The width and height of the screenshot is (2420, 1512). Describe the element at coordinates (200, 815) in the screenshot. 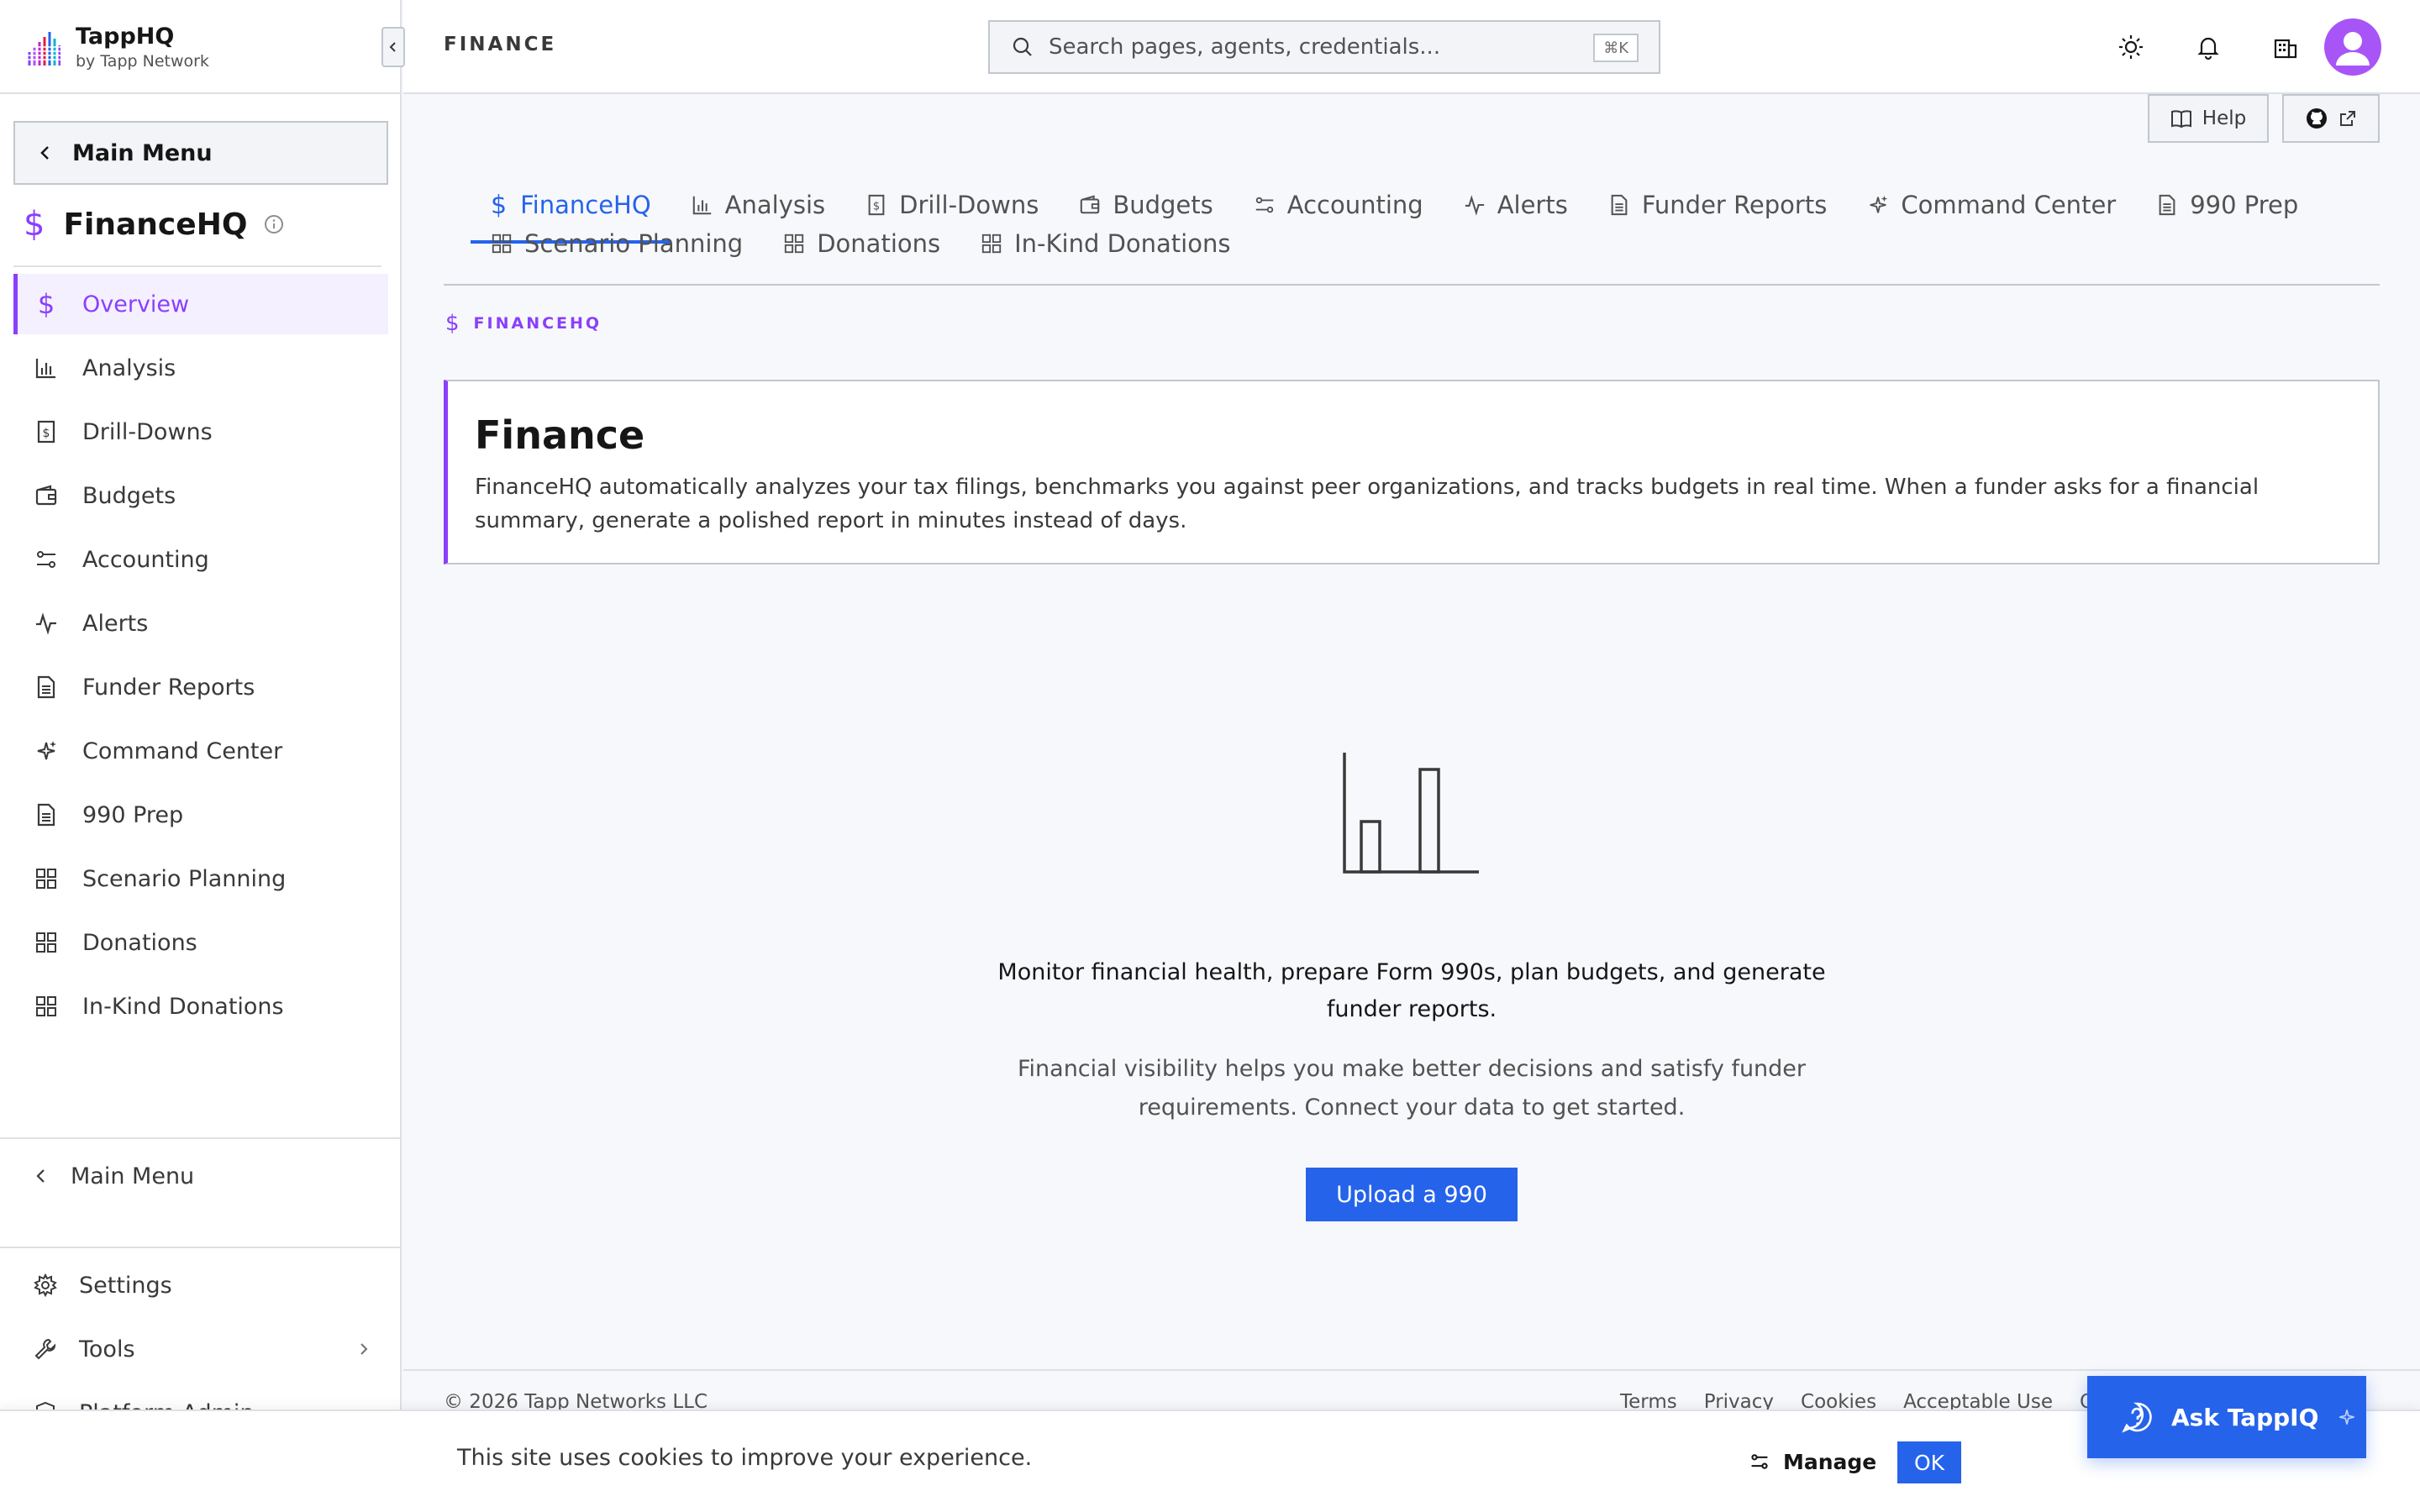

I see `sidebar-item-990-prep: 990 Prep` at that location.